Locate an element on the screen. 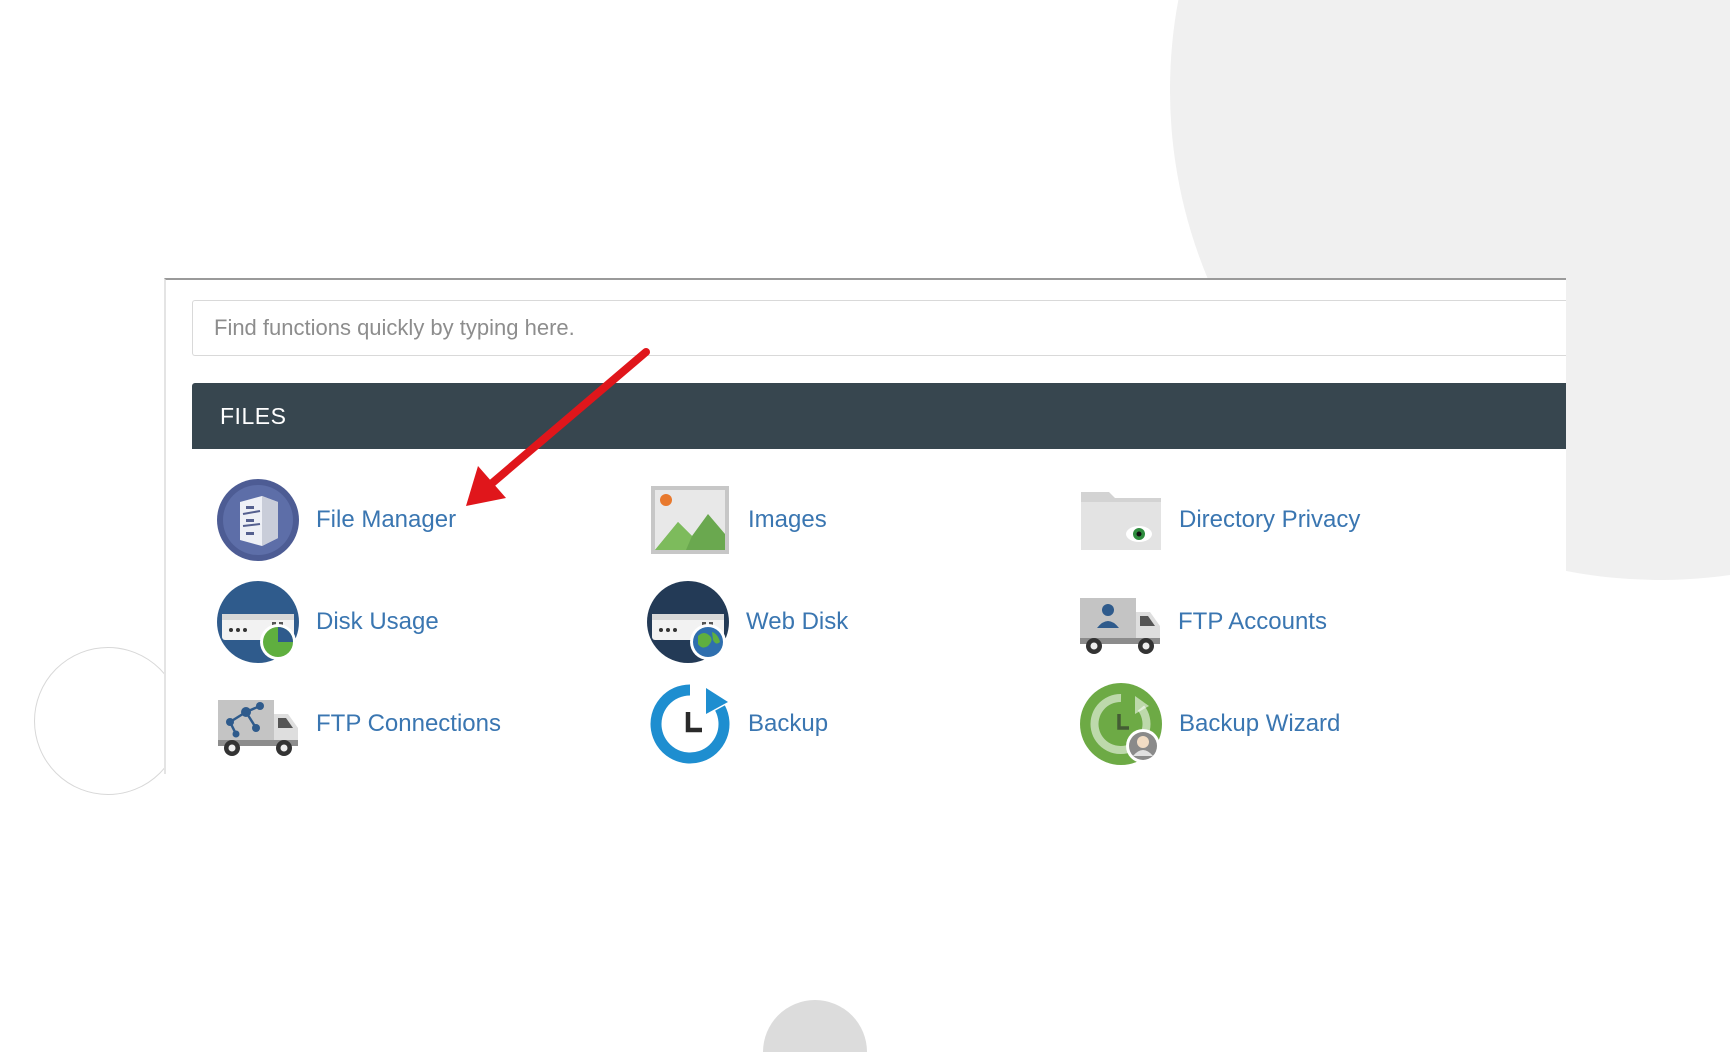 The height and width of the screenshot is (1052, 1730). tool-disk-usage: Disk Usage is located at coordinates (327, 622).